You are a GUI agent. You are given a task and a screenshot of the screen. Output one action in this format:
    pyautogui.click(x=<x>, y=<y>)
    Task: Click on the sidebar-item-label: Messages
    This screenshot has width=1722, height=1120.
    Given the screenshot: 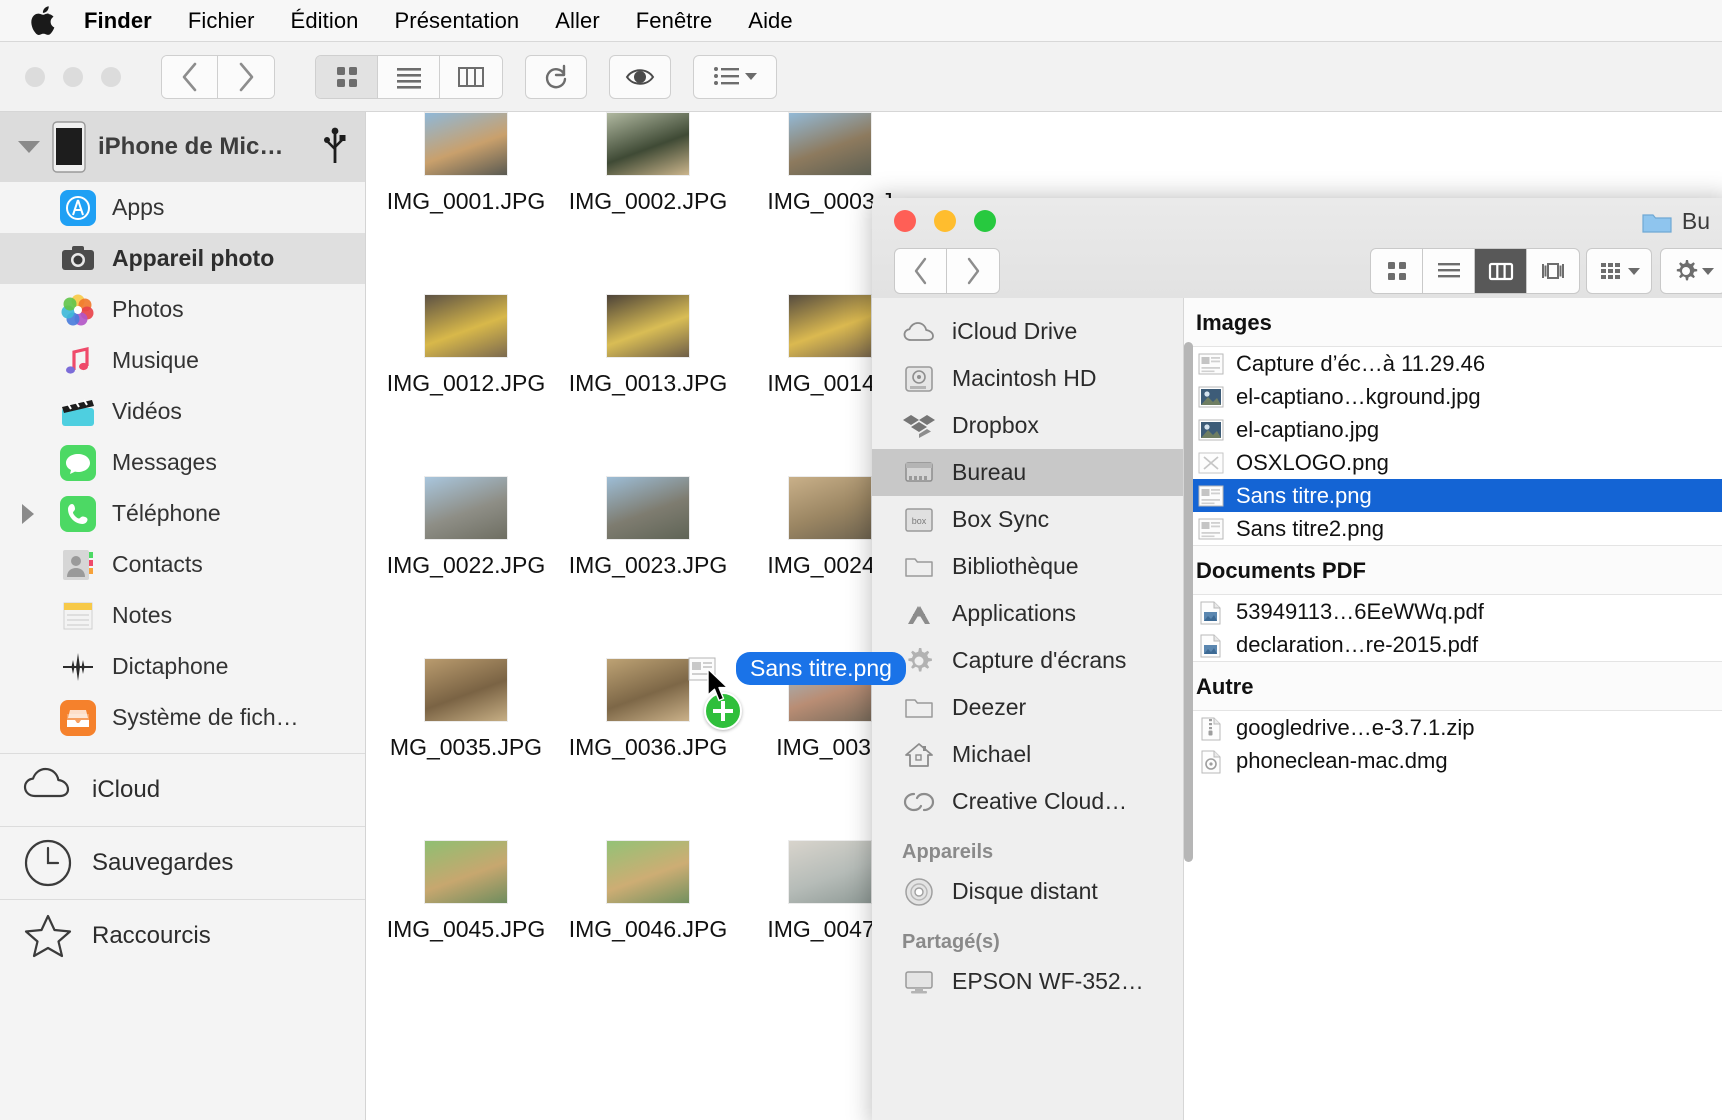 What is the action you would take?
    pyautogui.click(x=164, y=462)
    